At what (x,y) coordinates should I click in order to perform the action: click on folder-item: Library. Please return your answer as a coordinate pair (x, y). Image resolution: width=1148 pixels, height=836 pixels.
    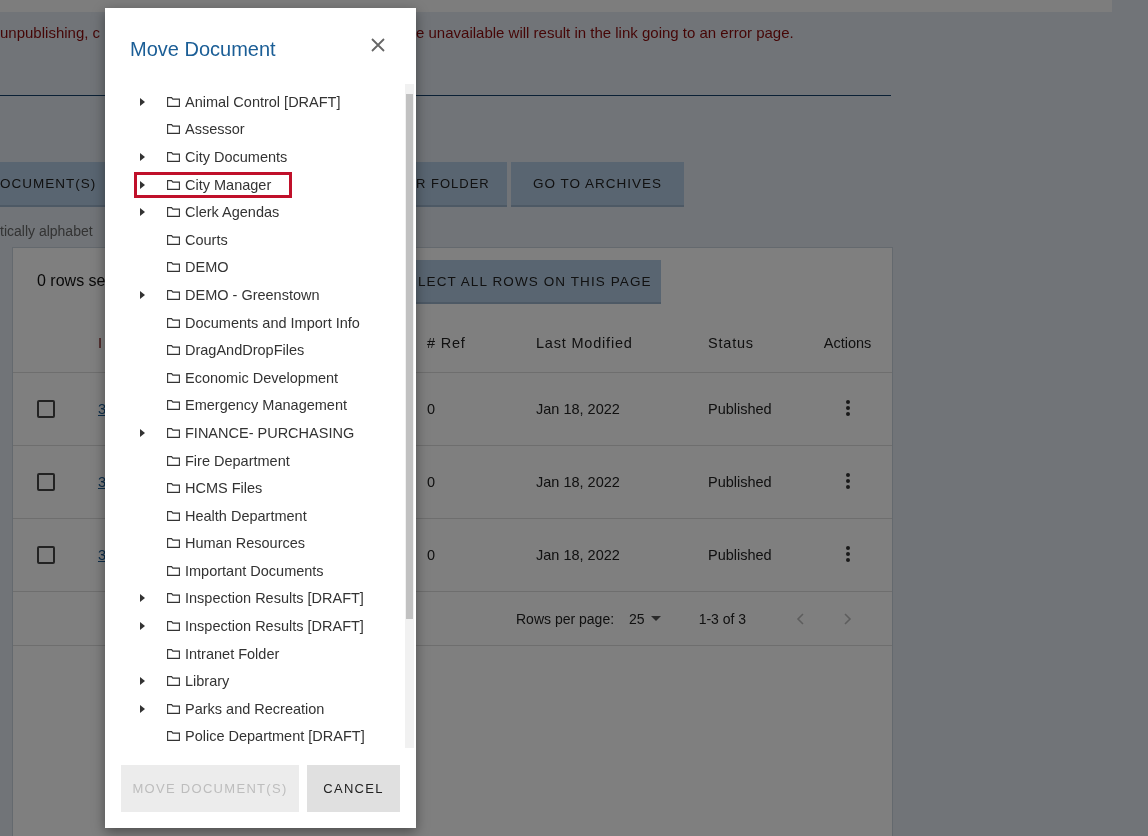
    Looking at the image, I should click on (192, 681).